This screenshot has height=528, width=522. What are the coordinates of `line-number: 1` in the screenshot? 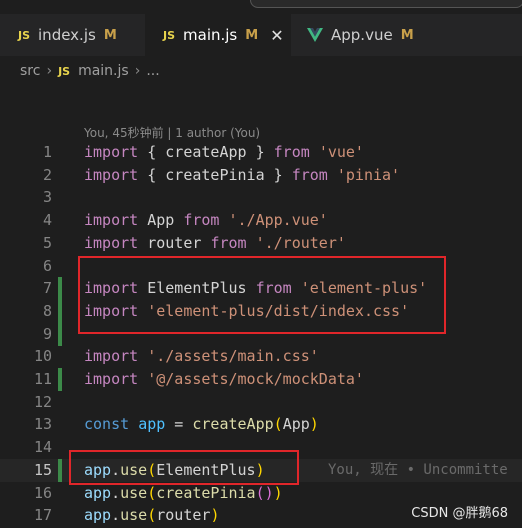 It's located at (47, 152).